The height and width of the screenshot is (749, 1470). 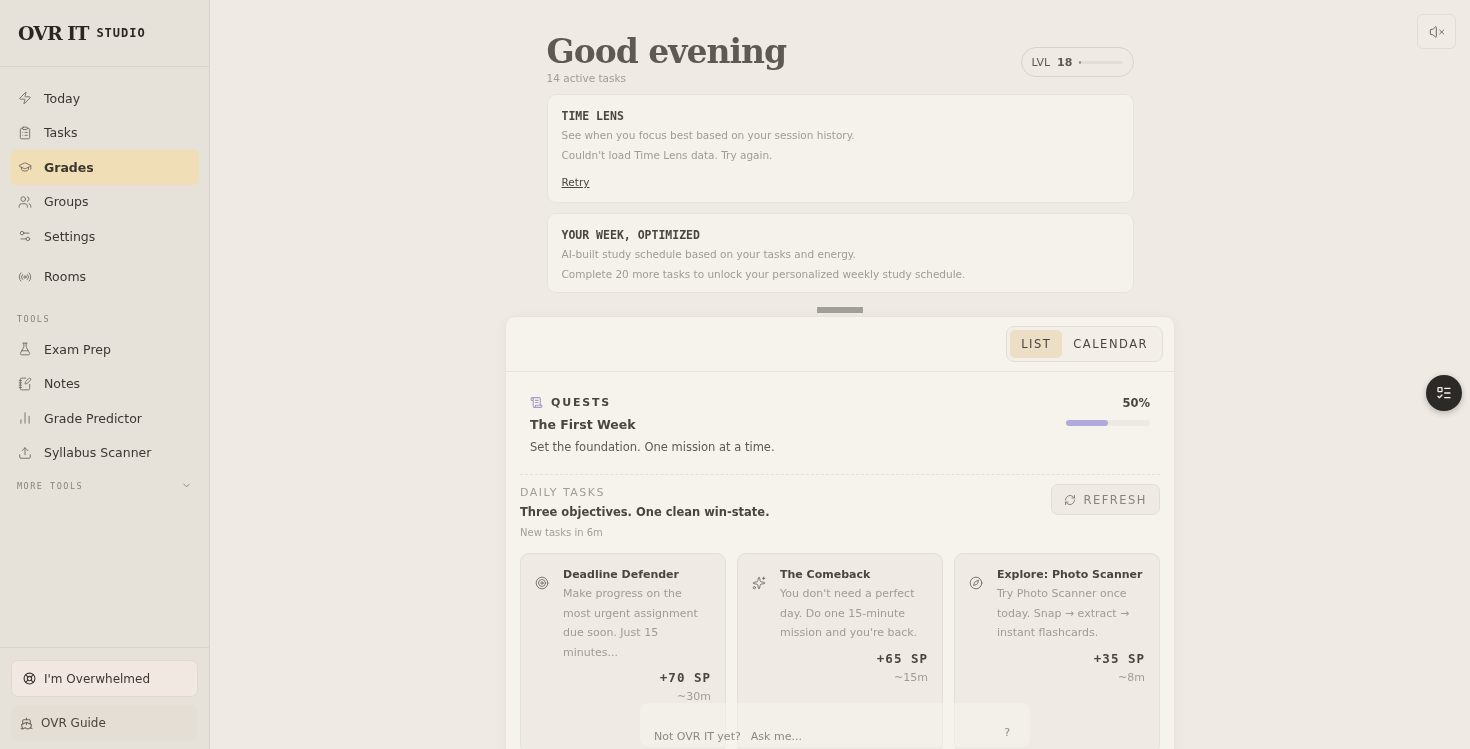 What do you see at coordinates (104, 678) in the screenshot?
I see `overwhelmed-button: I'm Overwhelmed` at bounding box center [104, 678].